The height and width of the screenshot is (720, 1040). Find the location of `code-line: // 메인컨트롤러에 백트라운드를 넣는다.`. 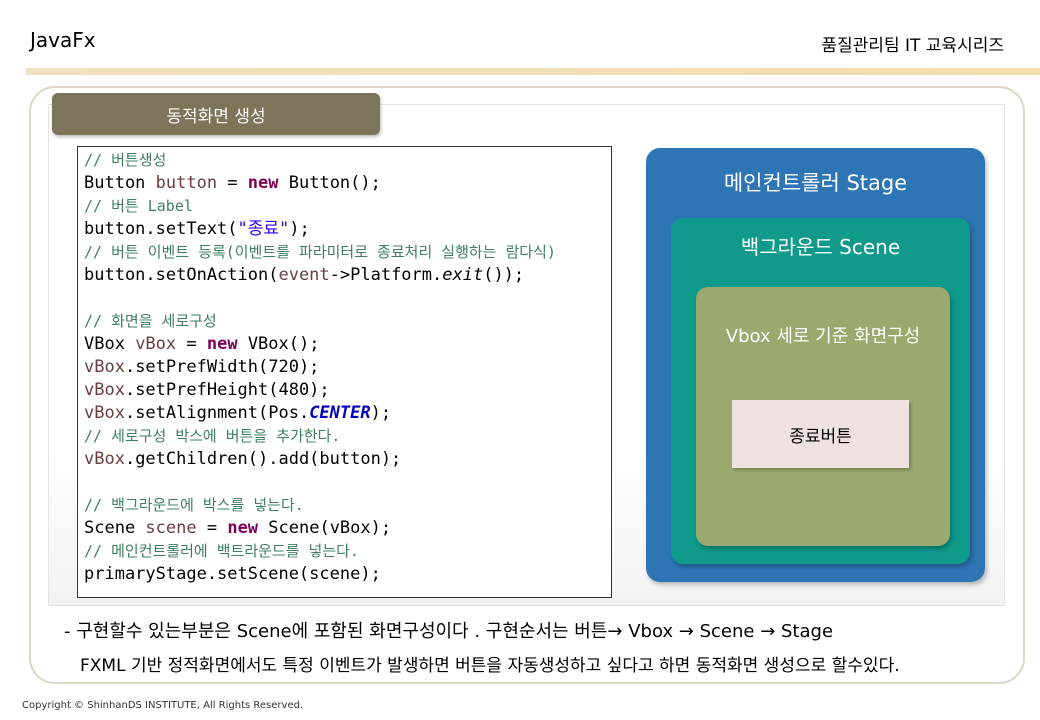

code-line: // 메인컨트롤러에 백트라운드를 넣는다. is located at coordinates (347, 551).